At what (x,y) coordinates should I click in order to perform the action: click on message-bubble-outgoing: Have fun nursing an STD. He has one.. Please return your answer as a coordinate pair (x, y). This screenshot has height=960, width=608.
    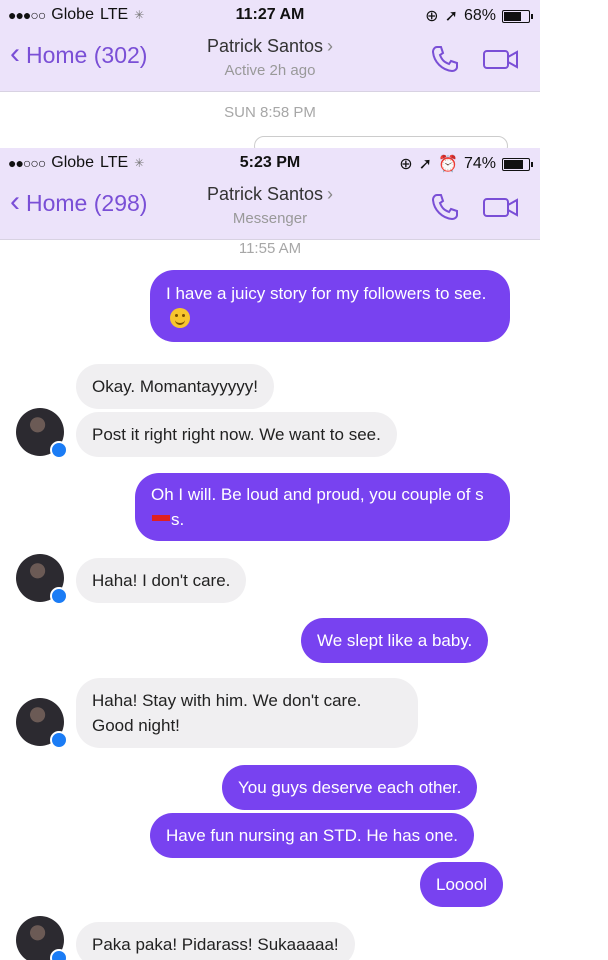
    Looking at the image, I should click on (312, 835).